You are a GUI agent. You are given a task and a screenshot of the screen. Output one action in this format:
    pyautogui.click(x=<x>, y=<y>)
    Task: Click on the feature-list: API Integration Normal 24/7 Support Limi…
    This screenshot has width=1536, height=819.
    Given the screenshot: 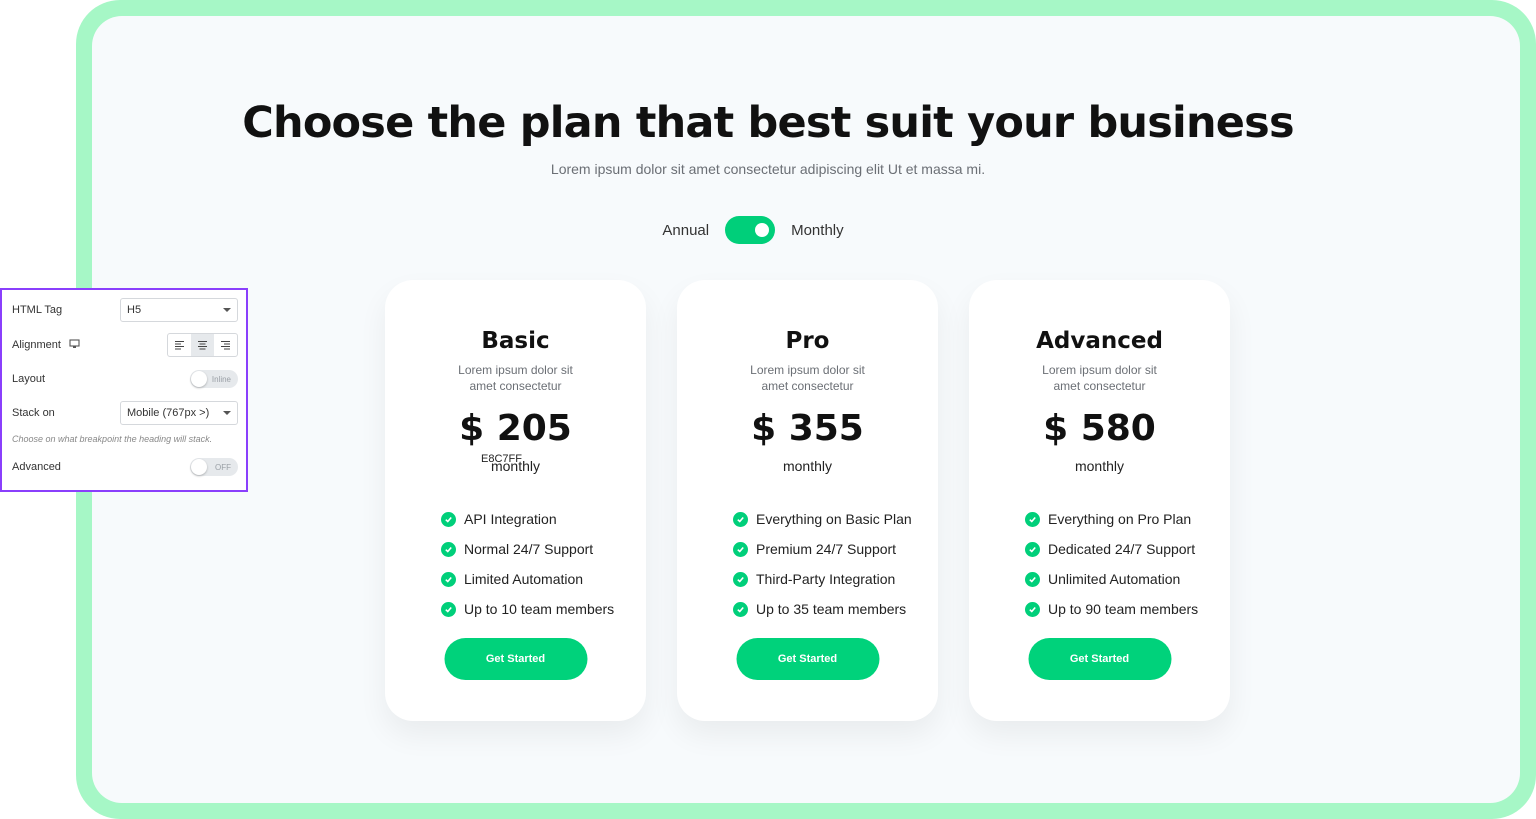 What is the action you would take?
    pyautogui.click(x=527, y=564)
    